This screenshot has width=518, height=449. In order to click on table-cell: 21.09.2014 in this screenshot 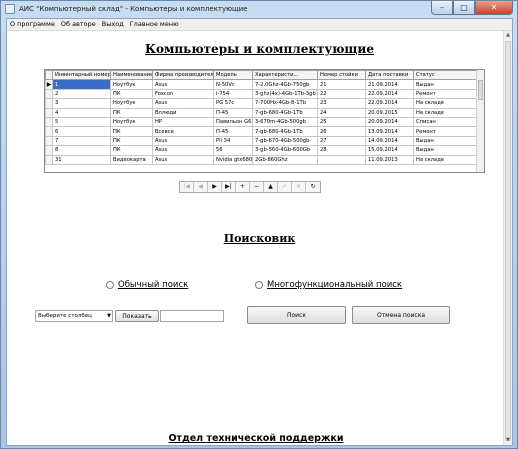, I will do `click(389, 84)`.